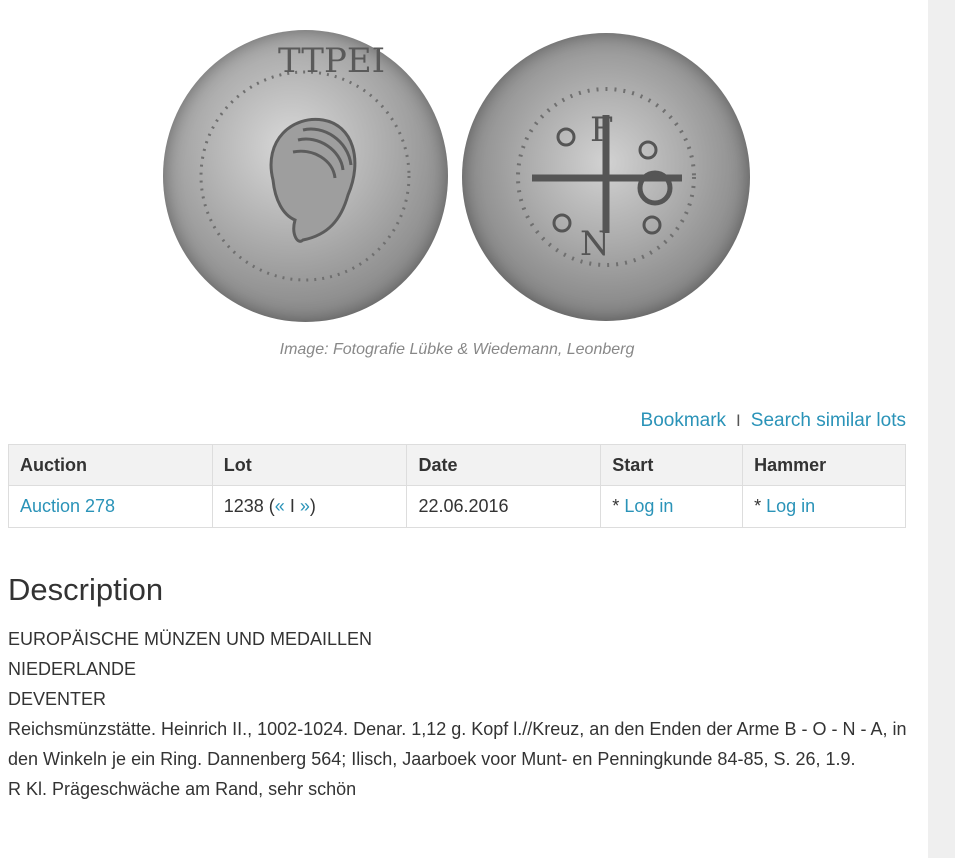 The image size is (955, 858). I want to click on column-header-lot: Lot, so click(309, 465).